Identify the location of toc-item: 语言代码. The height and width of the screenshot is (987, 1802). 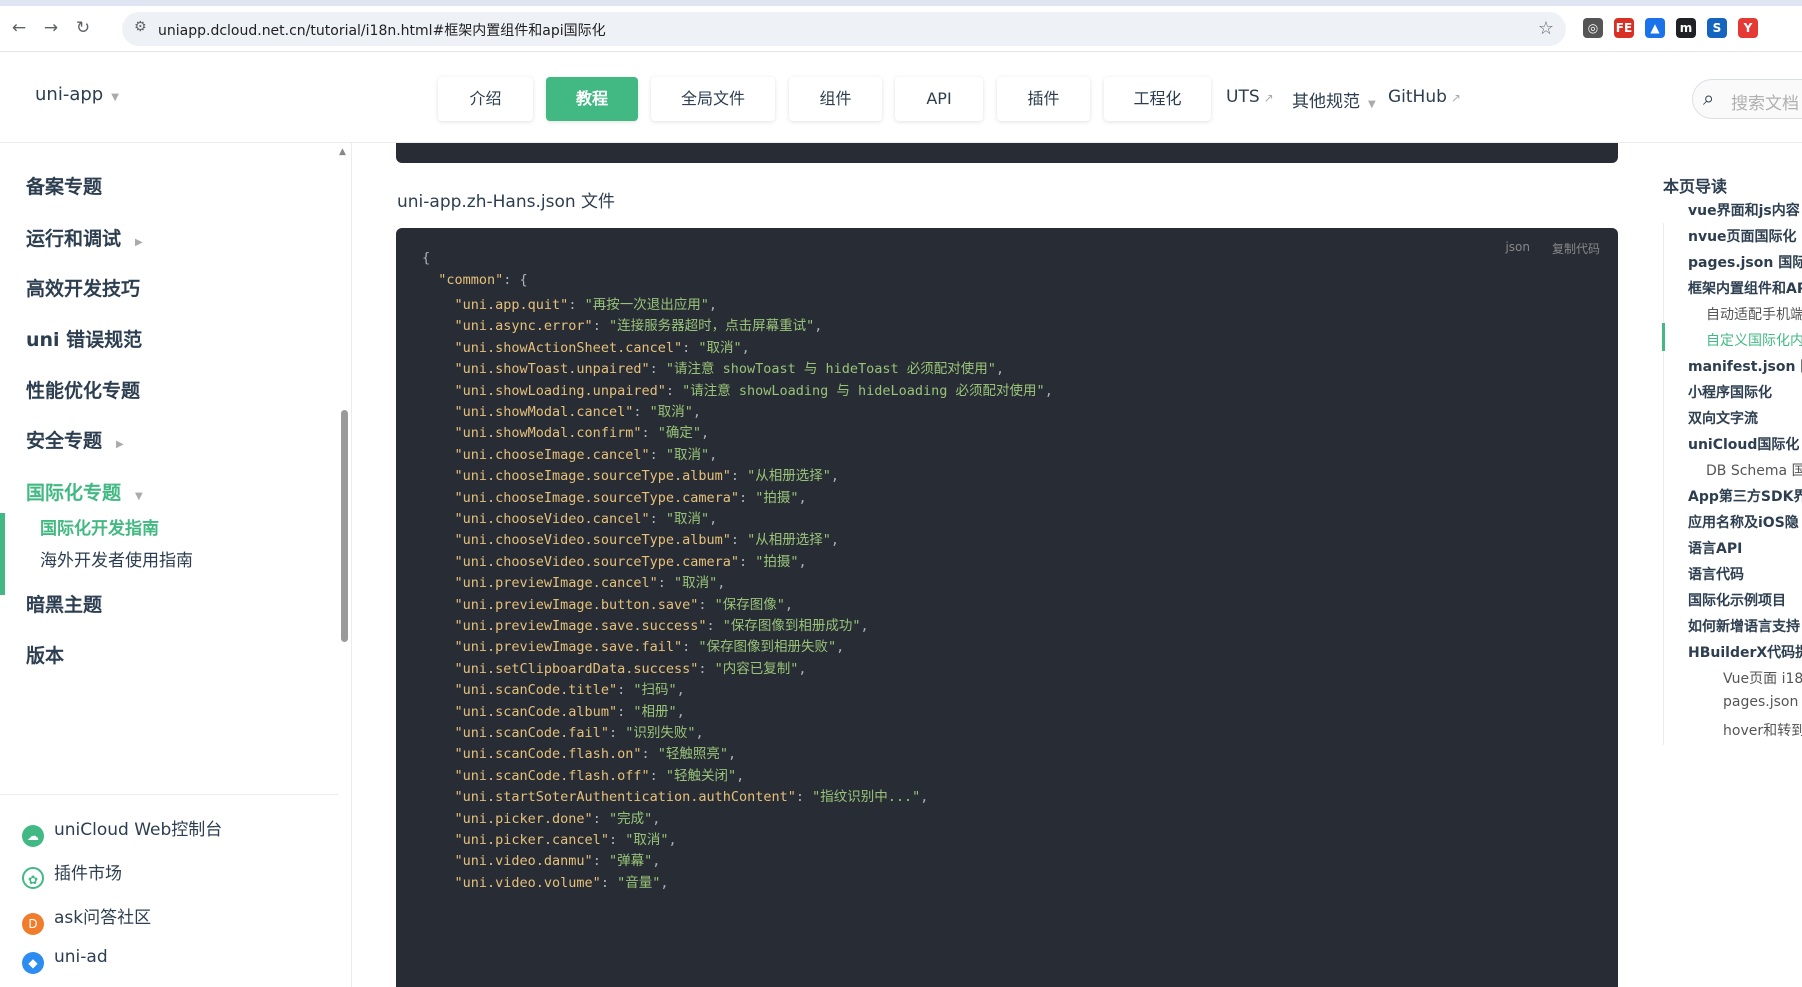
(1716, 574).